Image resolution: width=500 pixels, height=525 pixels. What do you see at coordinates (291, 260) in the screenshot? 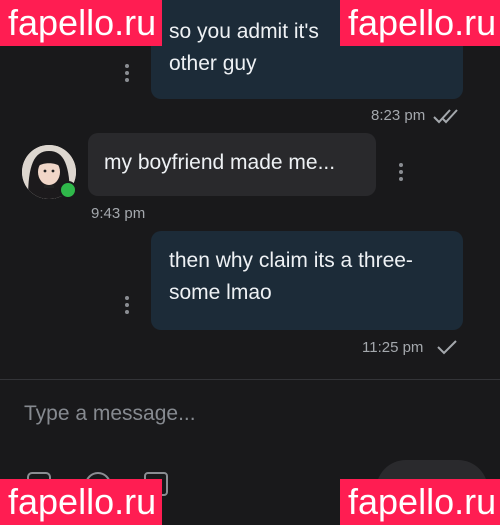
I see `message-text-line: then why claim its a three-` at bounding box center [291, 260].